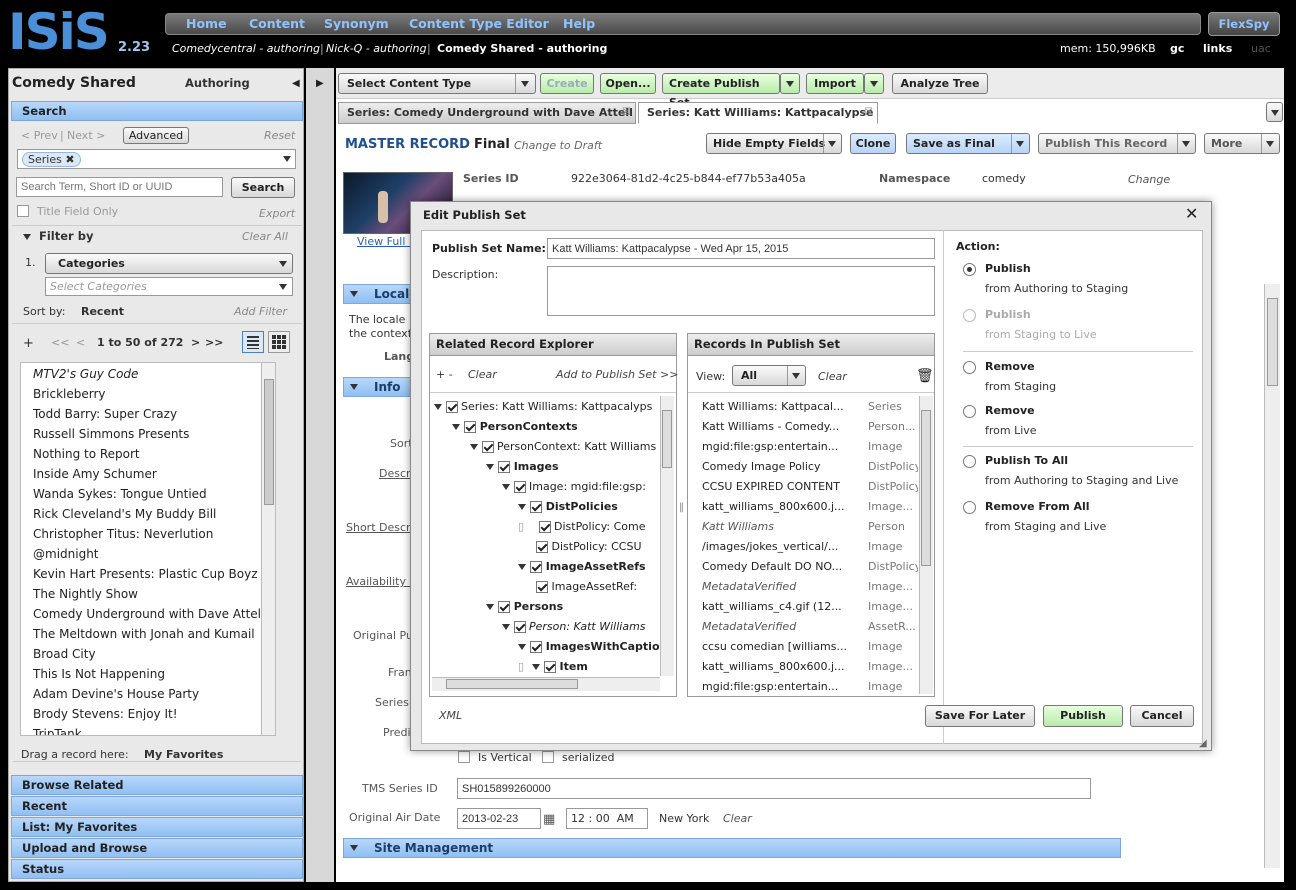 The width and height of the screenshot is (1296, 890). What do you see at coordinates (105, 414) in the screenshot?
I see `list-item: Todd Barry: Super Crazy` at bounding box center [105, 414].